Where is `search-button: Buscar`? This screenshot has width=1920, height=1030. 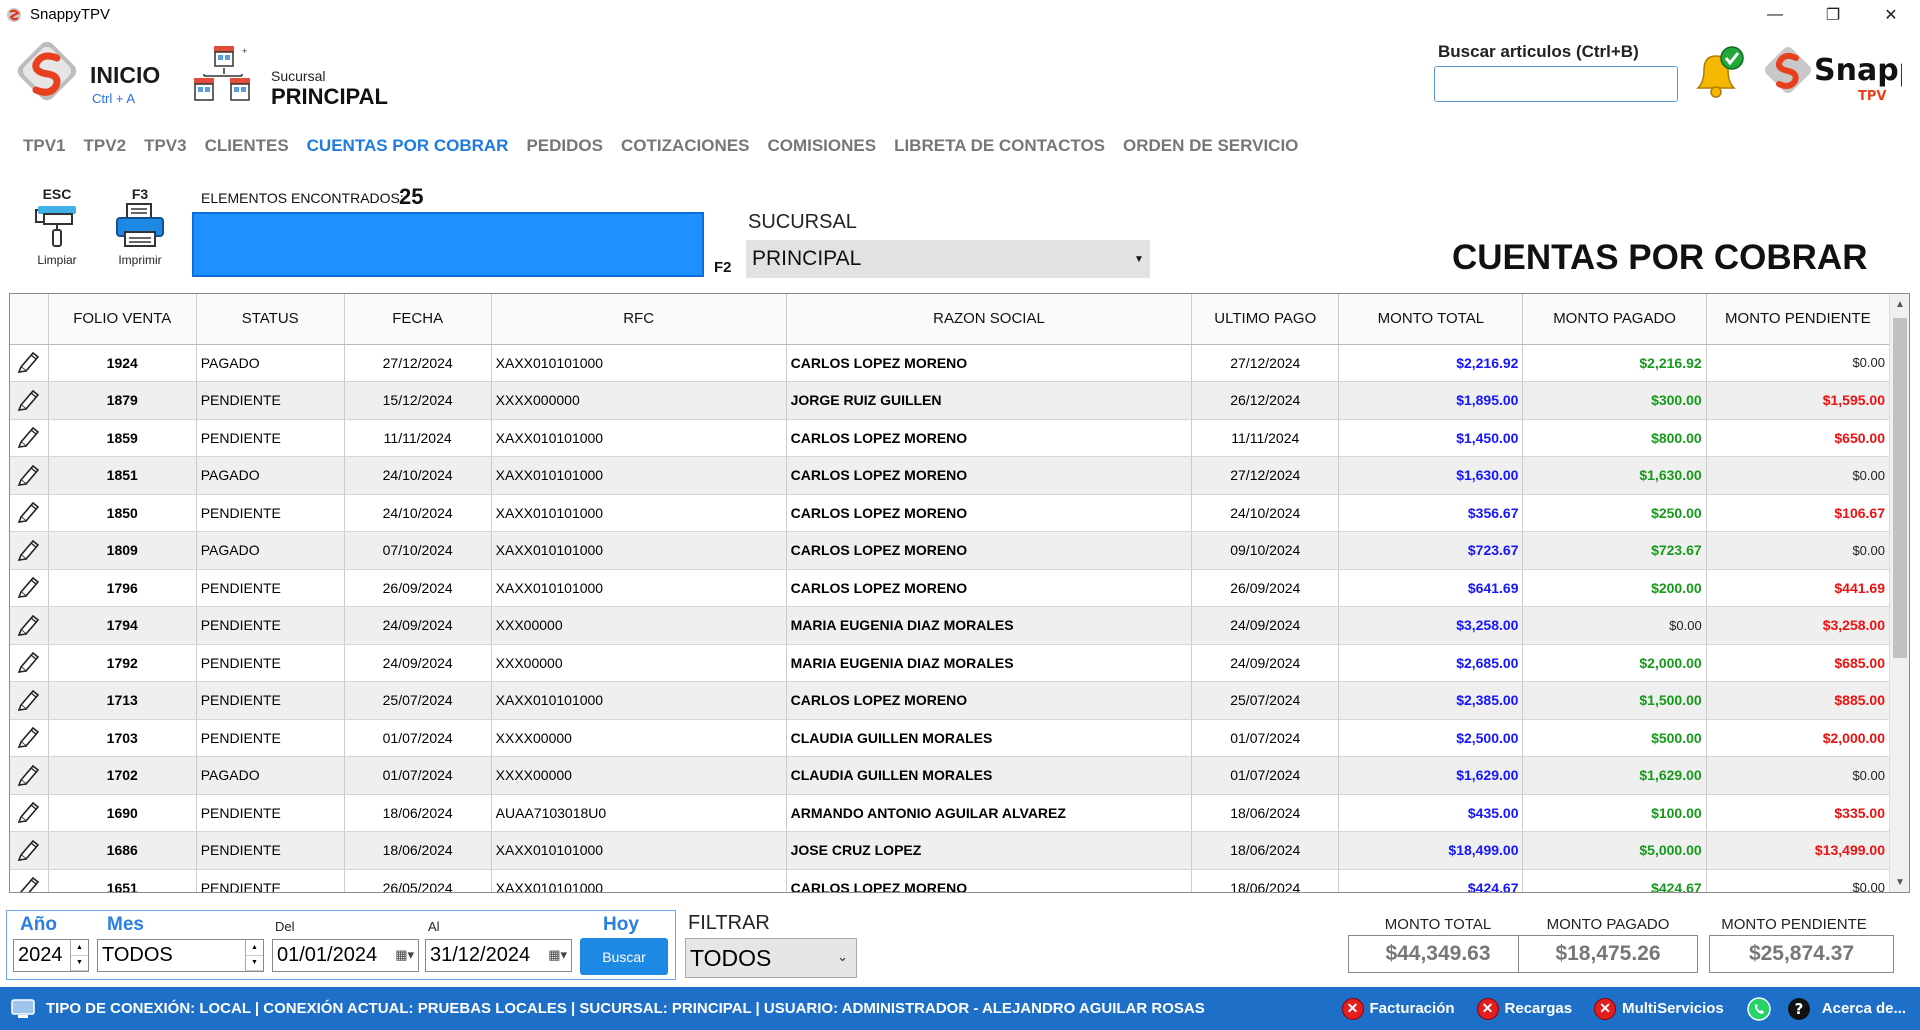
search-button: Buscar is located at coordinates (624, 956).